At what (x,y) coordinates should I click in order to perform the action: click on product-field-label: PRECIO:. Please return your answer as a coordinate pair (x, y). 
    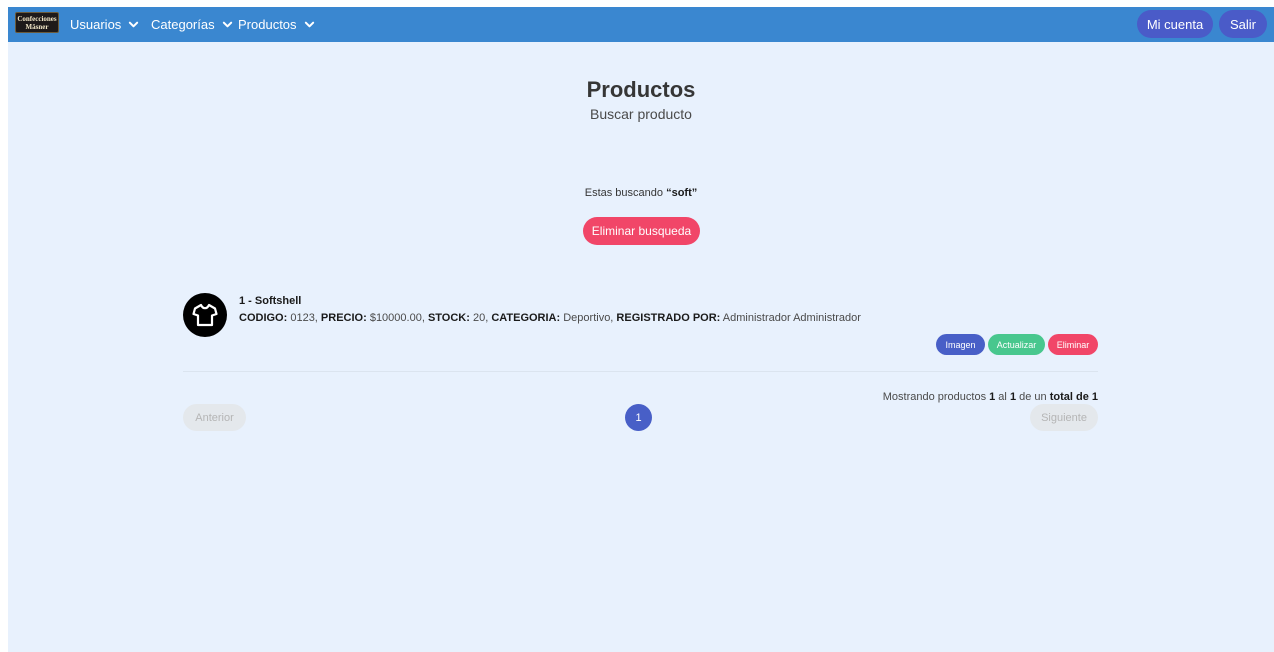
    Looking at the image, I should click on (343, 318).